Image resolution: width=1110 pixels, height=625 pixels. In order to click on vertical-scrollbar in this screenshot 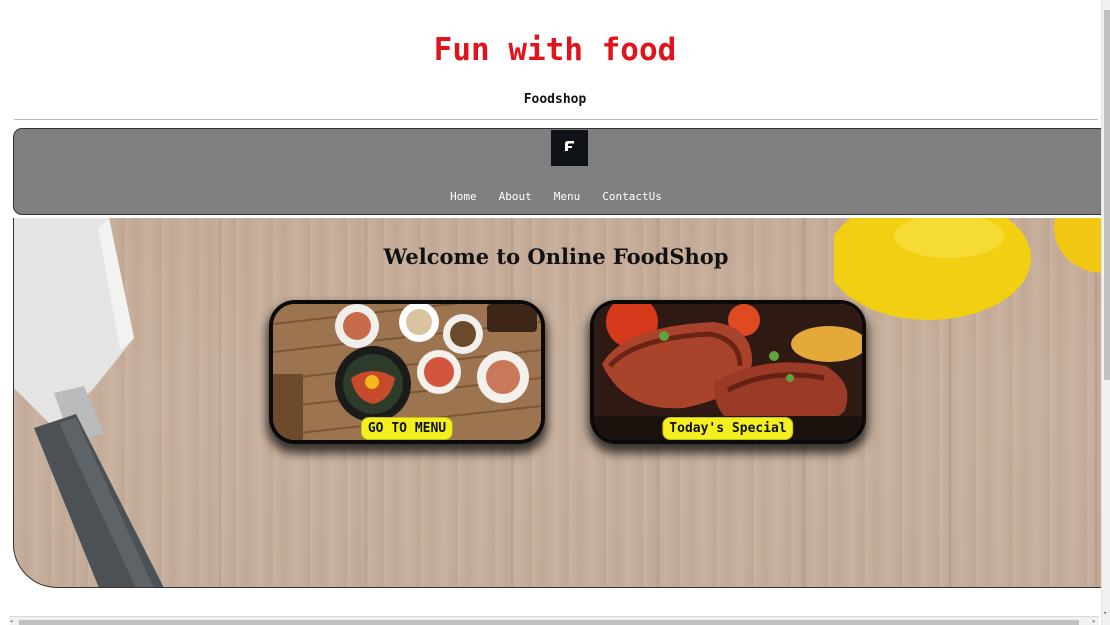, I will do `click(1105, 312)`.